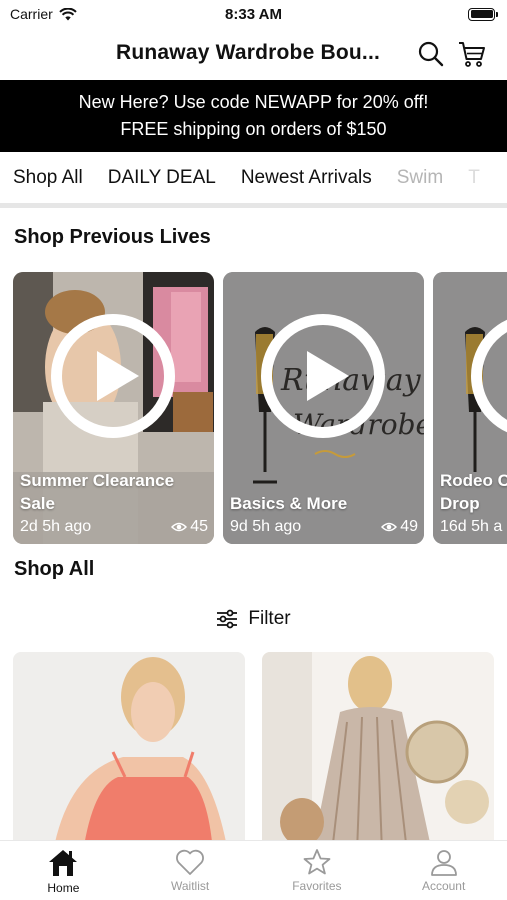  What do you see at coordinates (269, 618) in the screenshot?
I see `filter-label: Filter` at bounding box center [269, 618].